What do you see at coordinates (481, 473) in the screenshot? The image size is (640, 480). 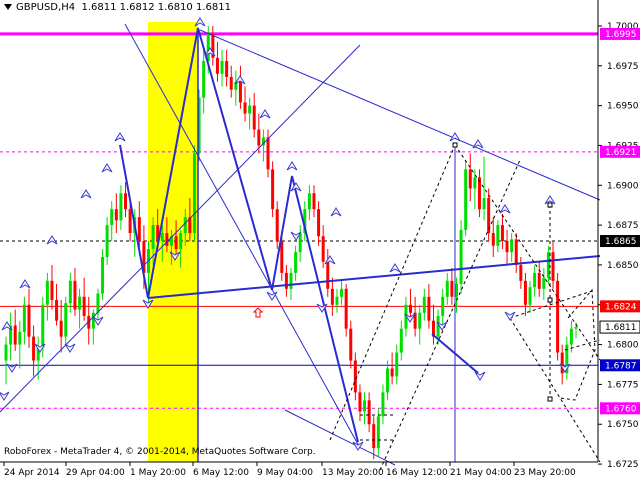 I see `x-tick-label: 21 May 04:00` at bounding box center [481, 473].